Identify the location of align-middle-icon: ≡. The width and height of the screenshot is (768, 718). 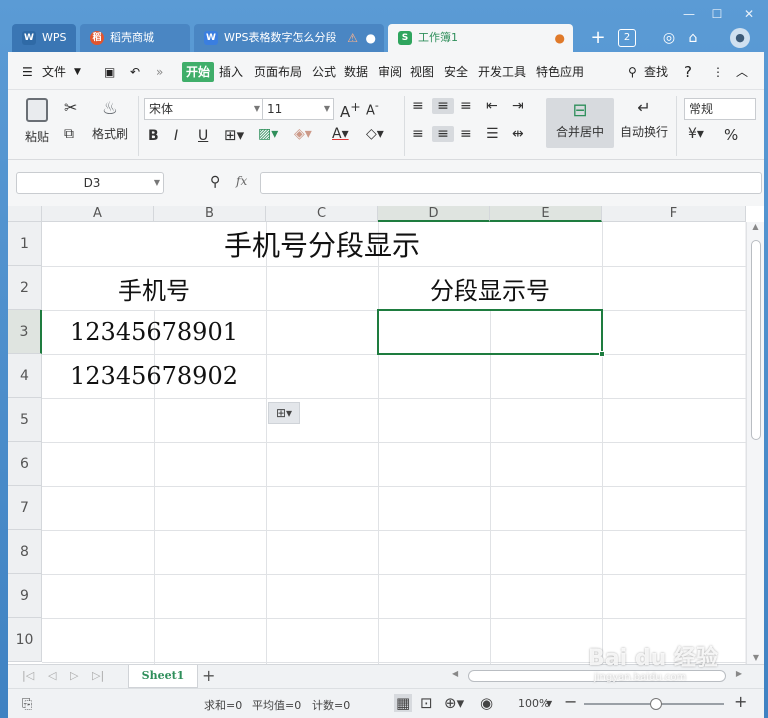
(443, 106).